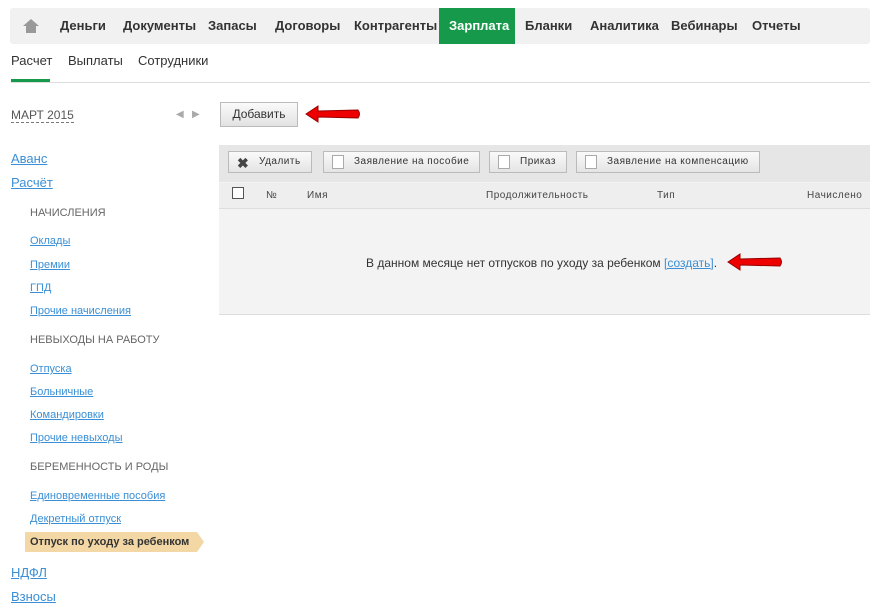  What do you see at coordinates (159, 26) in the screenshot?
I see `nav-documents: Документы` at bounding box center [159, 26].